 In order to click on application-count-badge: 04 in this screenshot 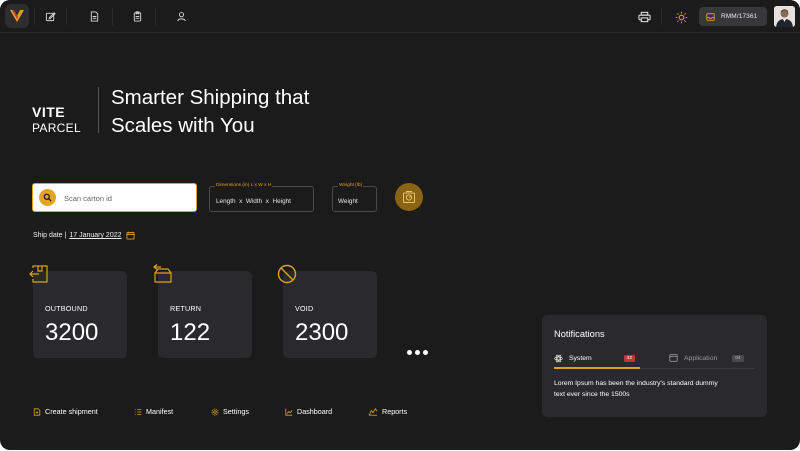, I will do `click(738, 358)`.